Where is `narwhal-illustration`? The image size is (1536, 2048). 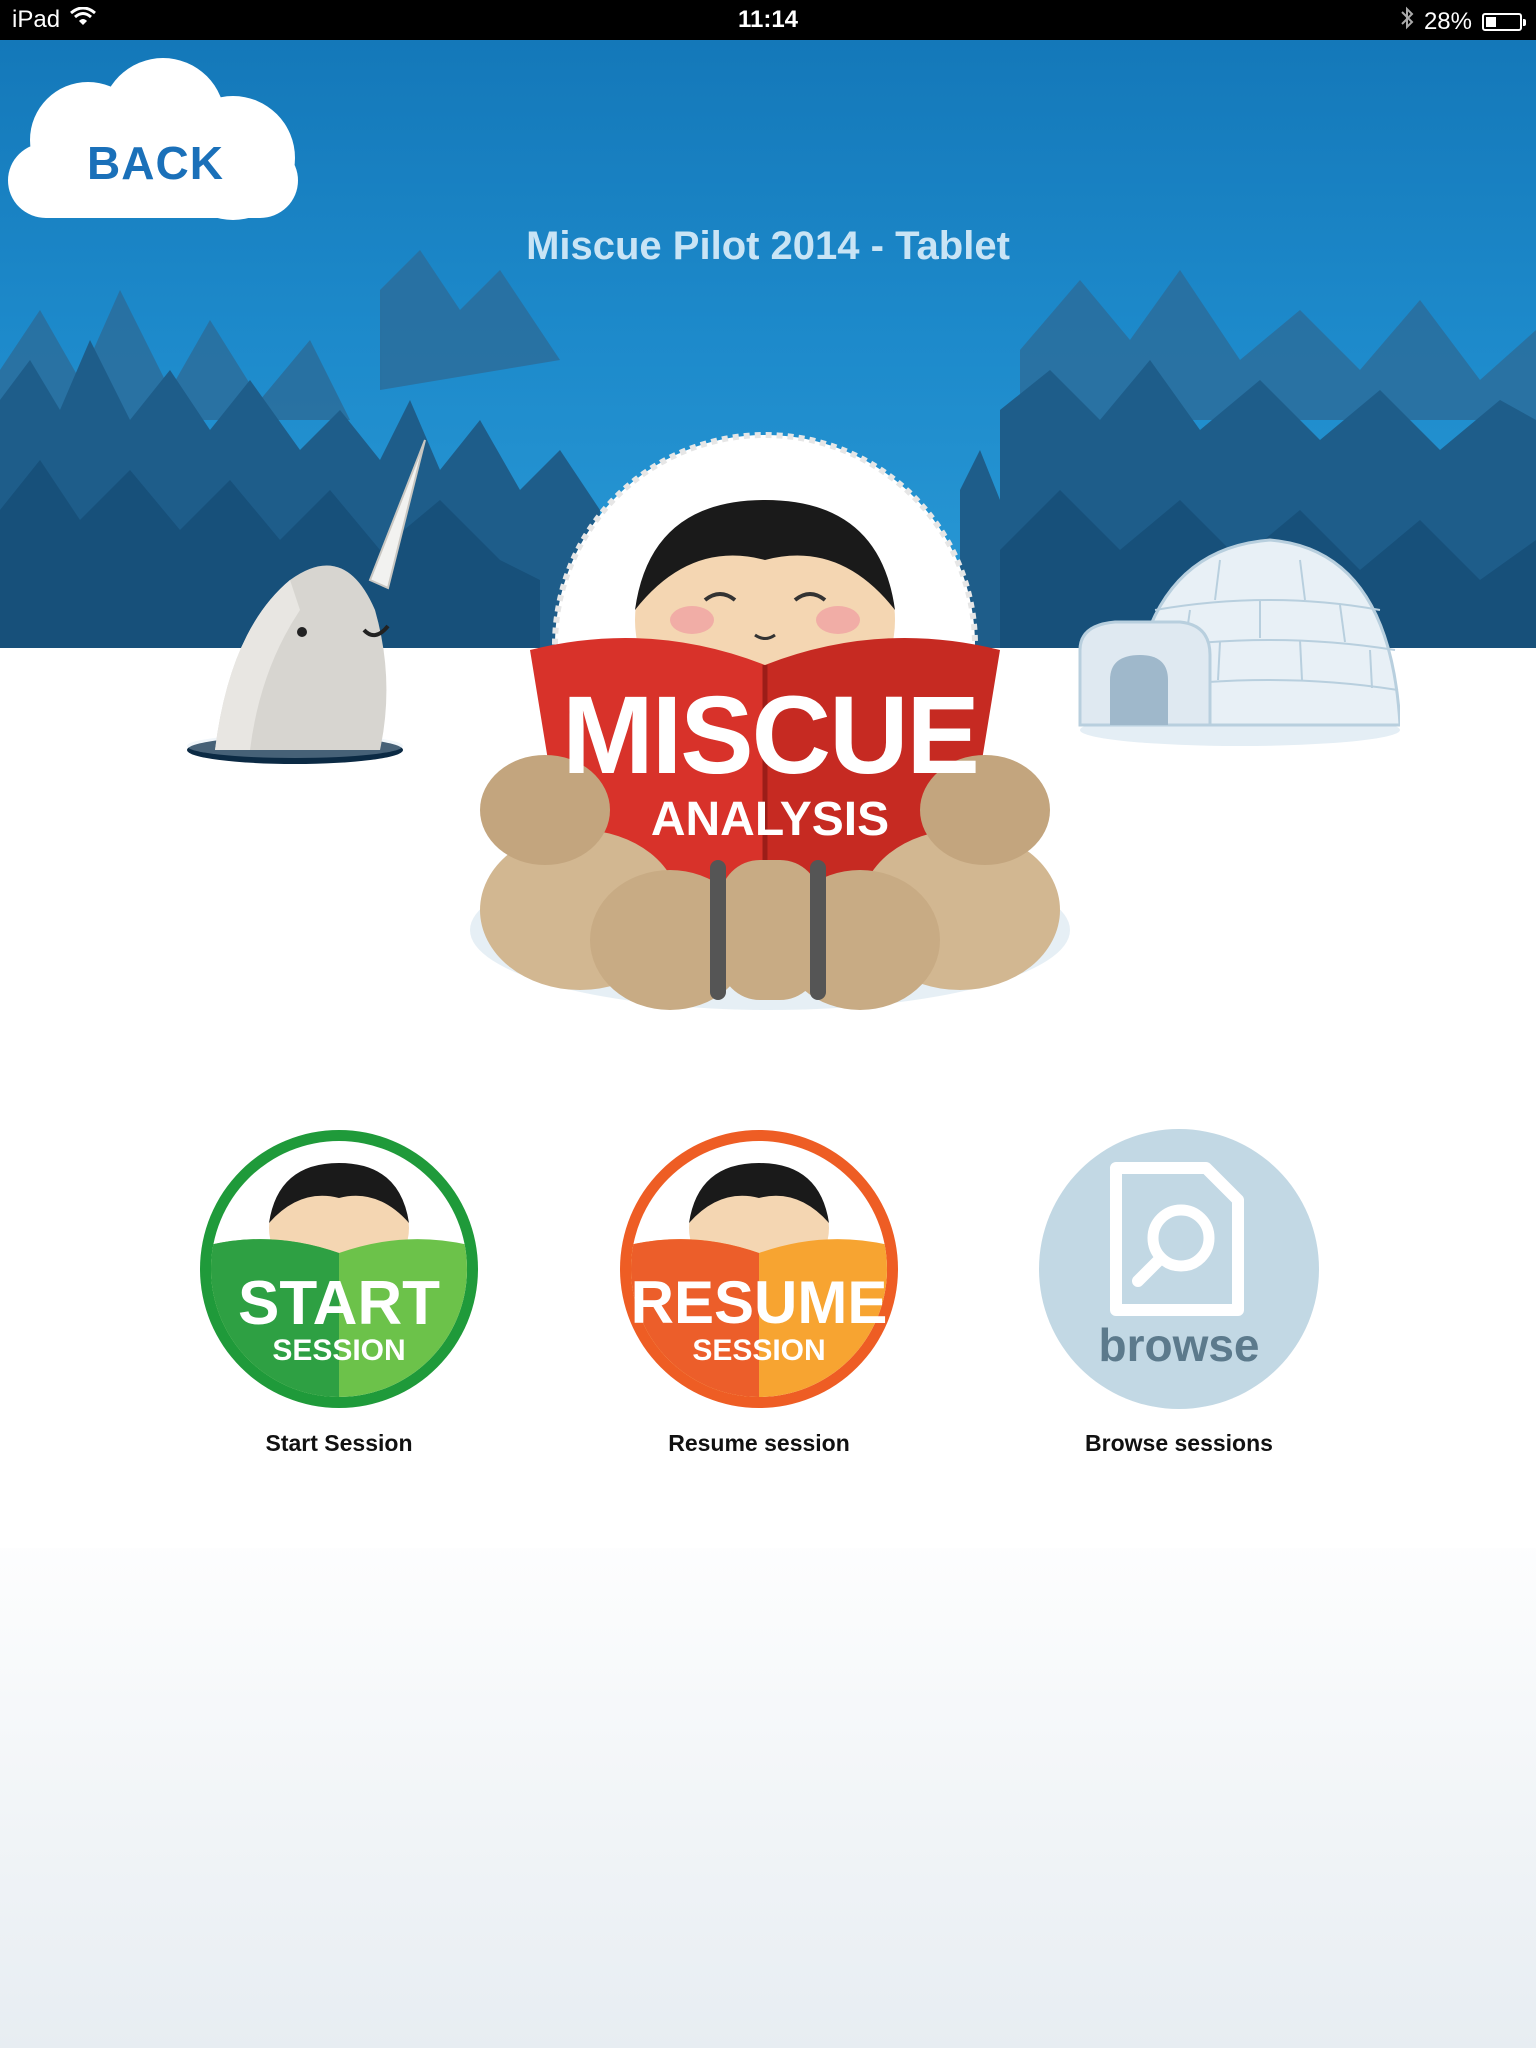 narwhal-illustration is located at coordinates (306, 601).